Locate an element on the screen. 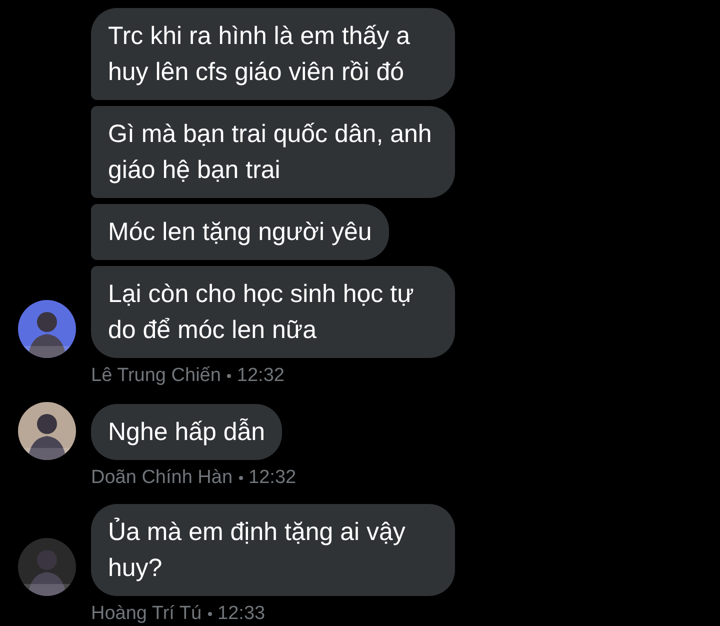 The height and width of the screenshot is (626, 720). message-time: 12:33 is located at coordinates (242, 614).